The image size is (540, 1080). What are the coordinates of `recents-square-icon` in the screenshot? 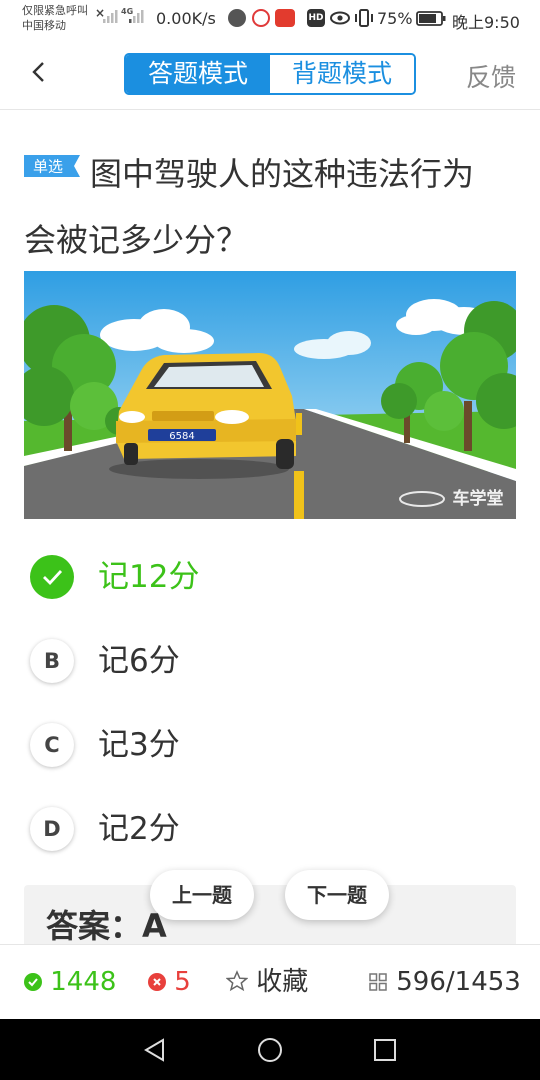 It's located at (385, 1050).